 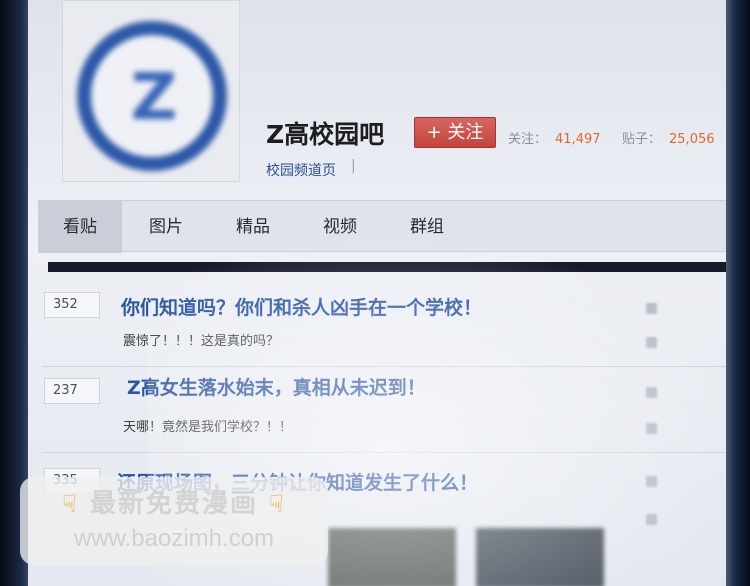 What do you see at coordinates (166, 227) in the screenshot?
I see `tab-images: 图片` at bounding box center [166, 227].